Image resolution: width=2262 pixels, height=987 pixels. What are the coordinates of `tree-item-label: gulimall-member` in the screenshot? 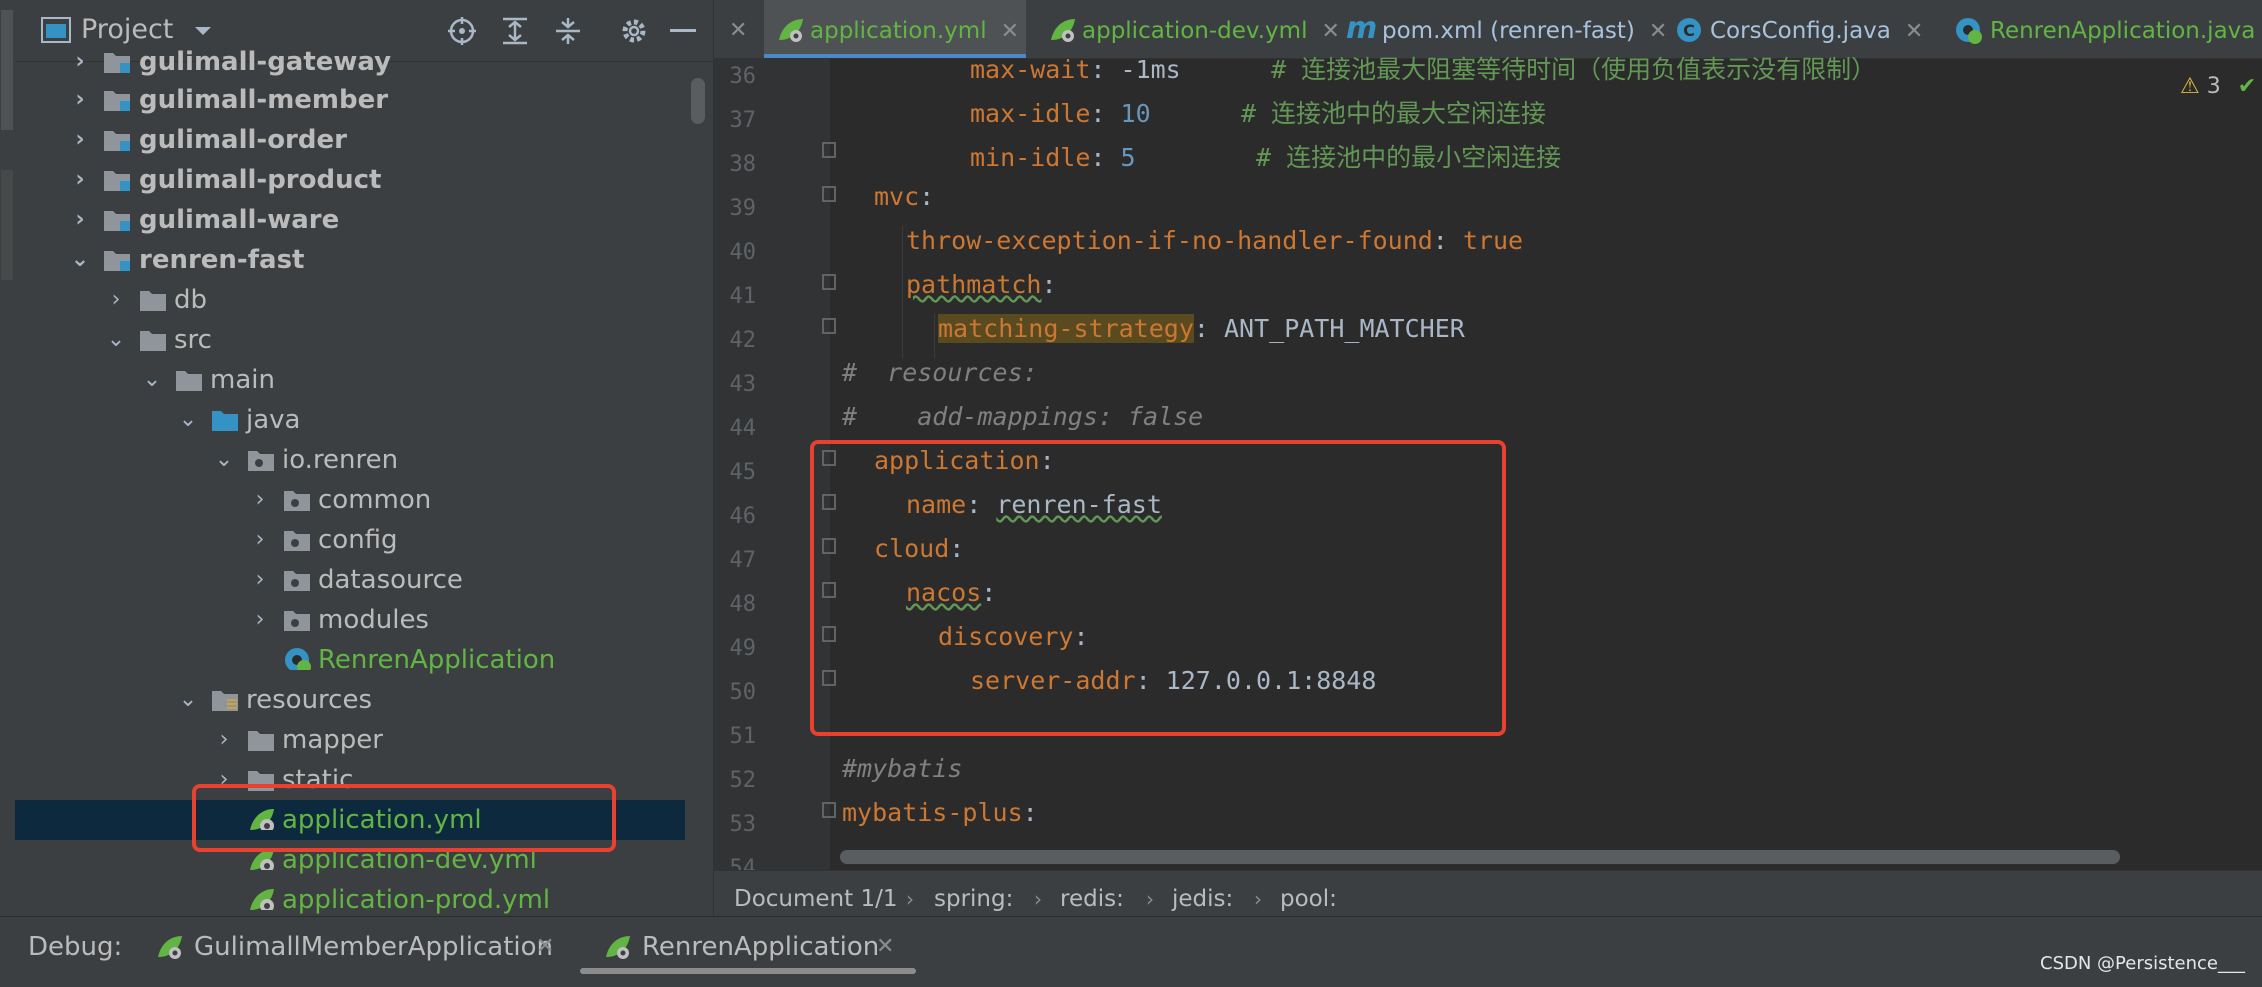 It's located at (264, 100).